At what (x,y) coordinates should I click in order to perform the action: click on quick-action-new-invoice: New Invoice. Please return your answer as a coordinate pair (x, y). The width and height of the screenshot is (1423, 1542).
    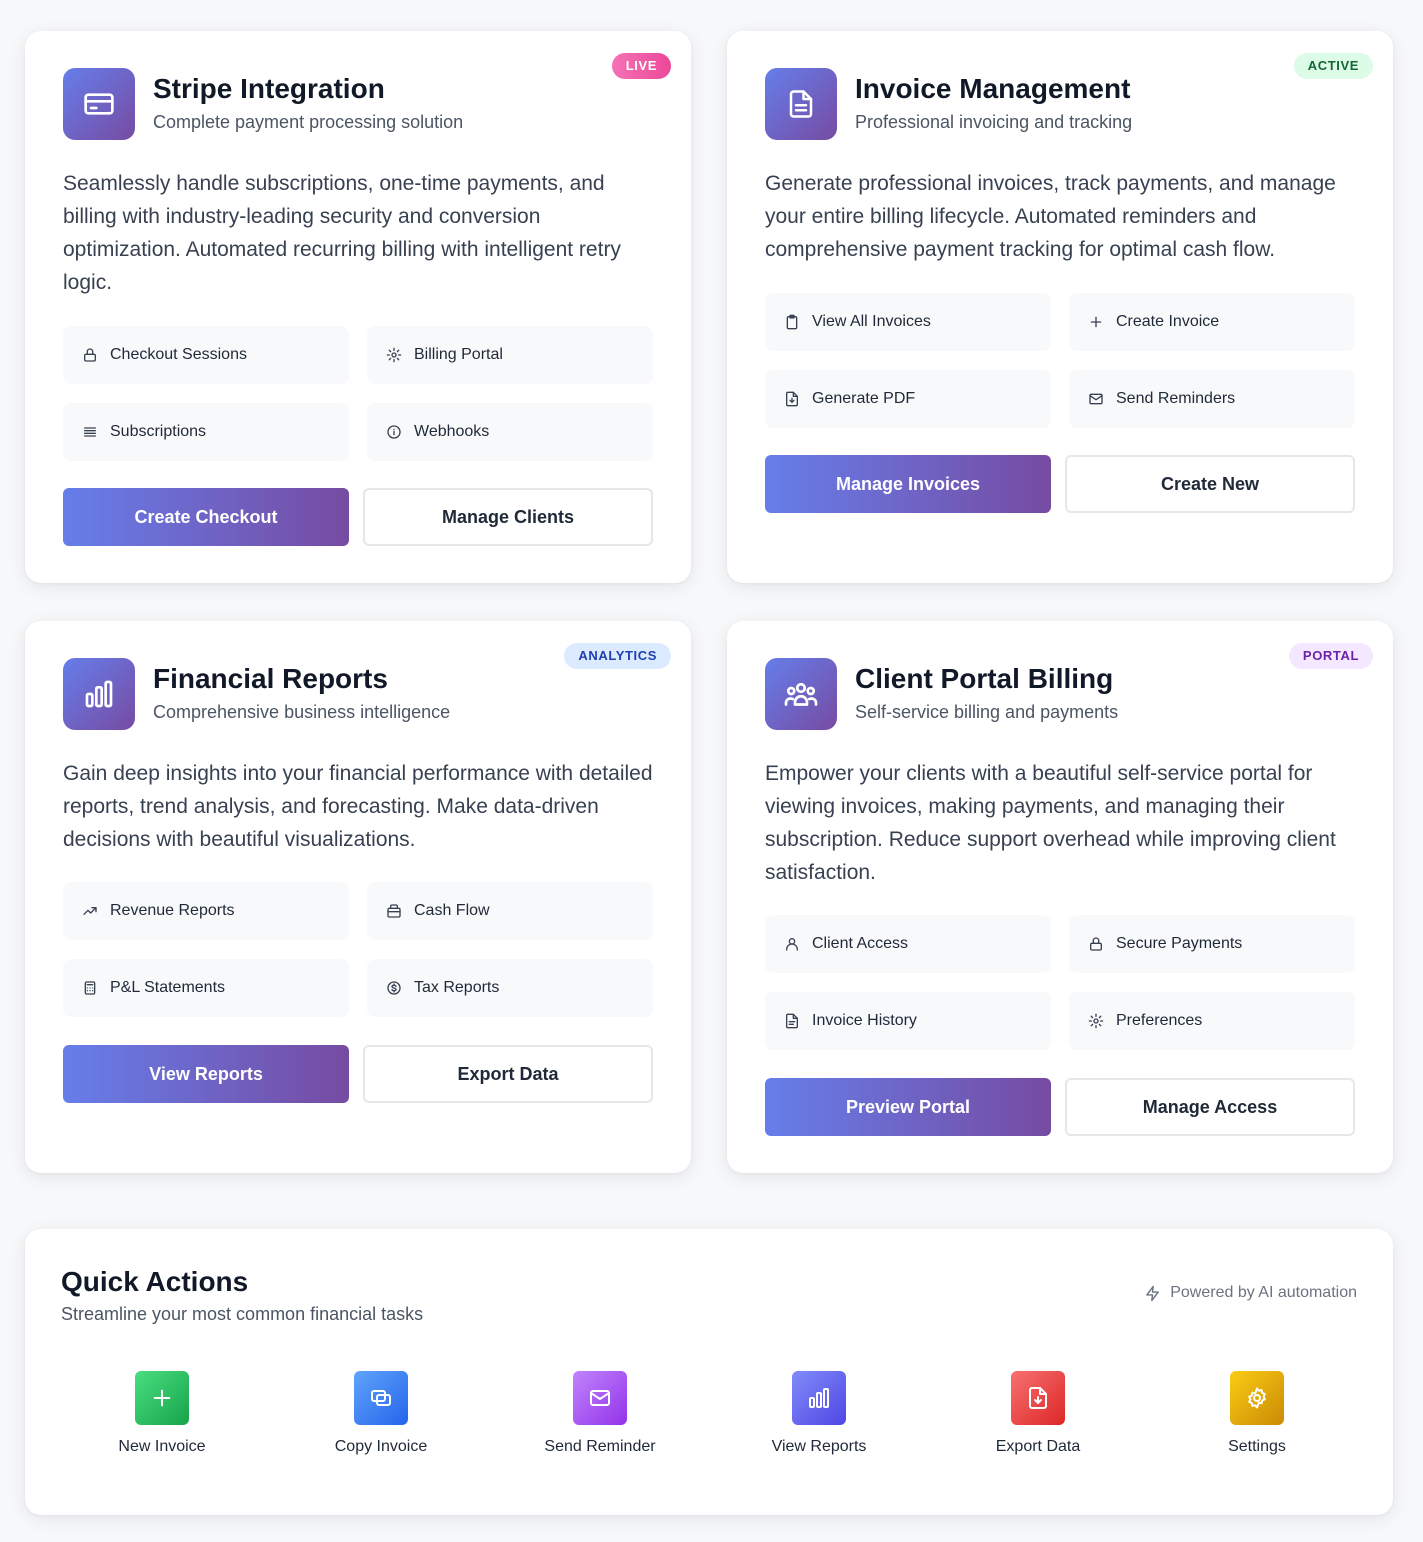
    Looking at the image, I should click on (162, 1413).